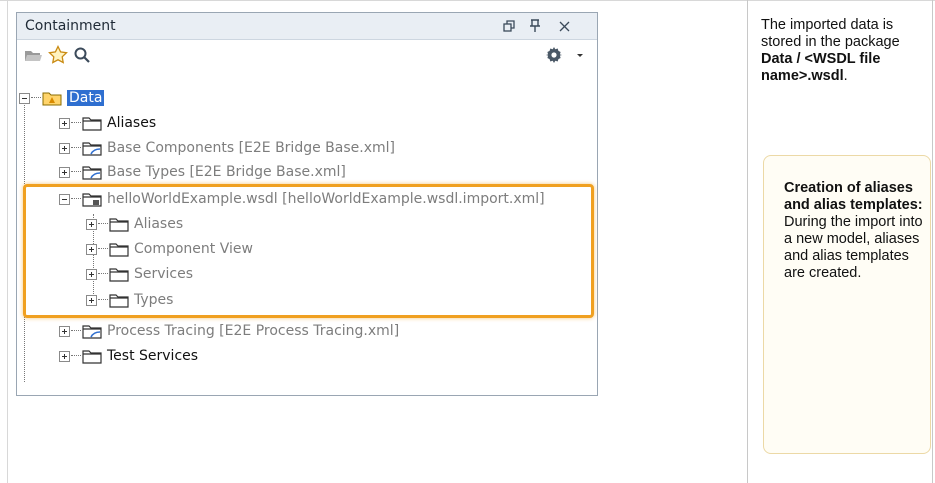 The height and width of the screenshot is (483, 935). Describe the element at coordinates (132, 123) in the screenshot. I see `tree-label: Aliases` at that location.